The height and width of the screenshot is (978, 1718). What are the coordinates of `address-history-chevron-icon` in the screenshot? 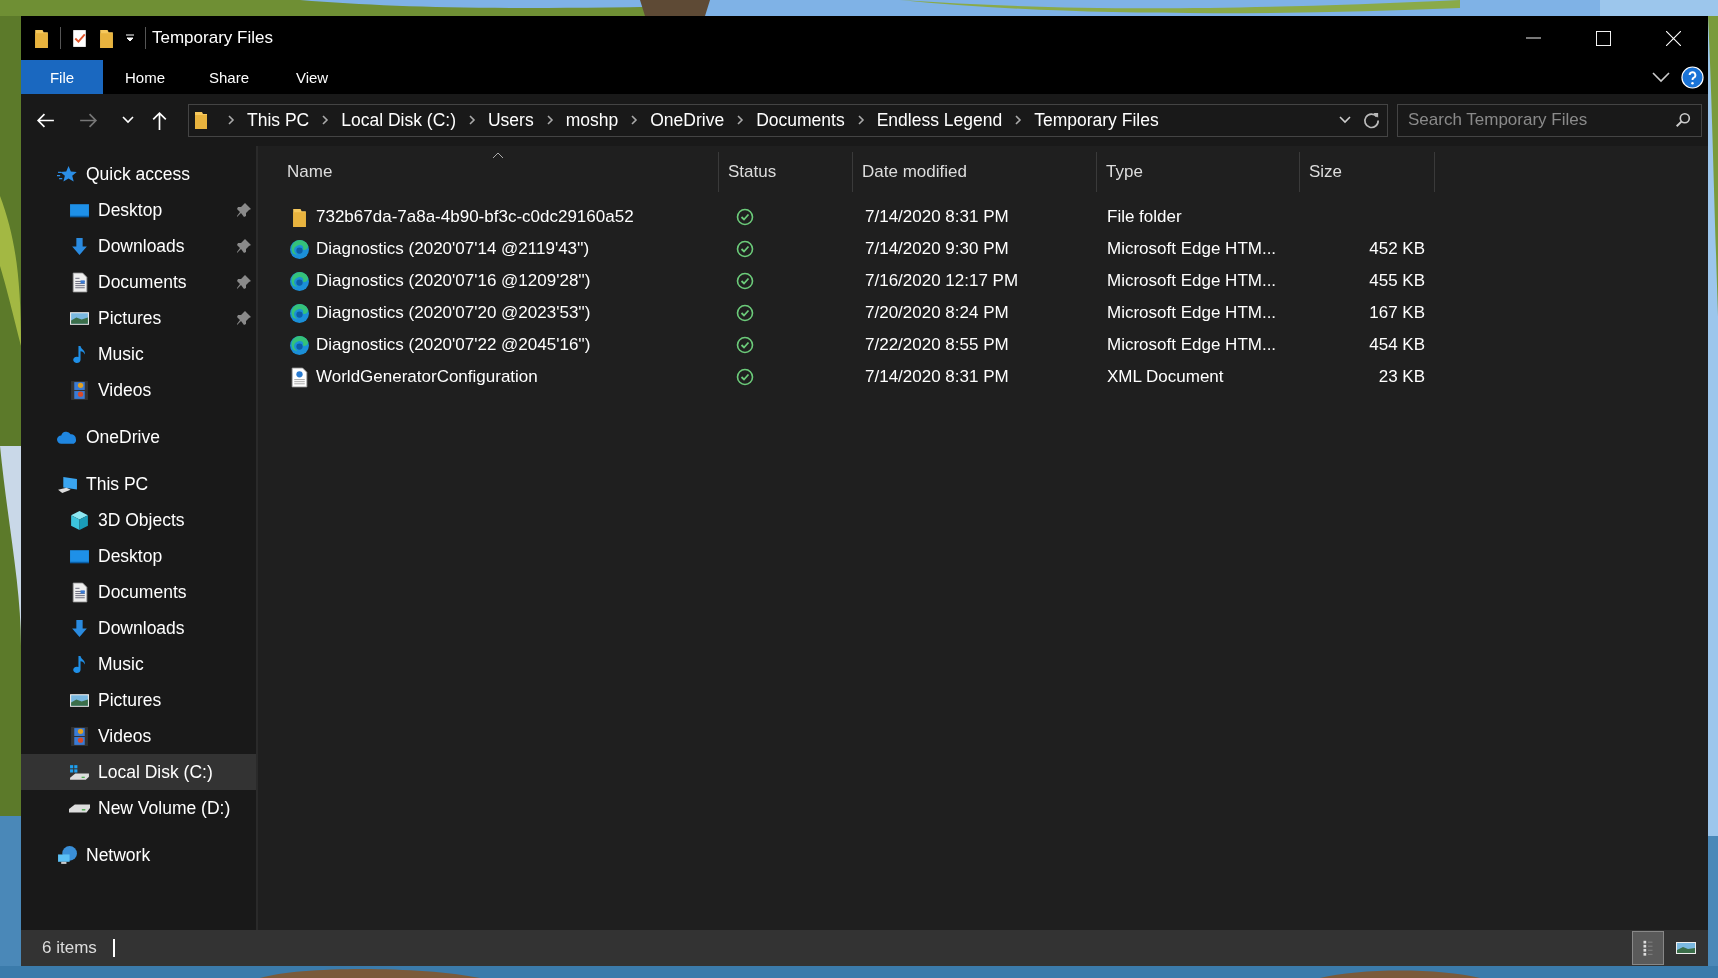 It's located at (1345, 120).